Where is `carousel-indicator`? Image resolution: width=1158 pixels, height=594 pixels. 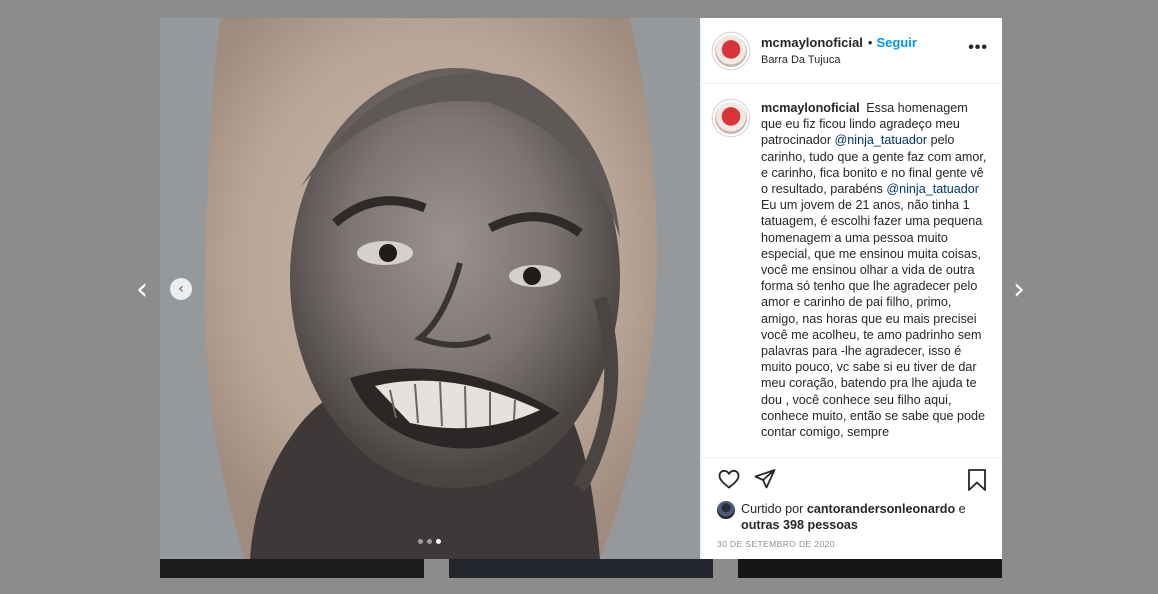
carousel-indicator is located at coordinates (429, 541).